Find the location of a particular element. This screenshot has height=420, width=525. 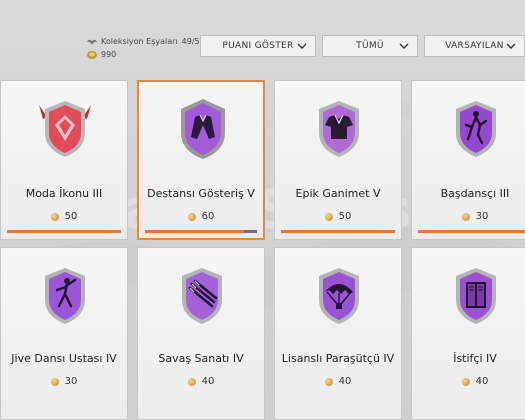

collection-card: Savaş Sanatı IV 40 is located at coordinates (201, 333).